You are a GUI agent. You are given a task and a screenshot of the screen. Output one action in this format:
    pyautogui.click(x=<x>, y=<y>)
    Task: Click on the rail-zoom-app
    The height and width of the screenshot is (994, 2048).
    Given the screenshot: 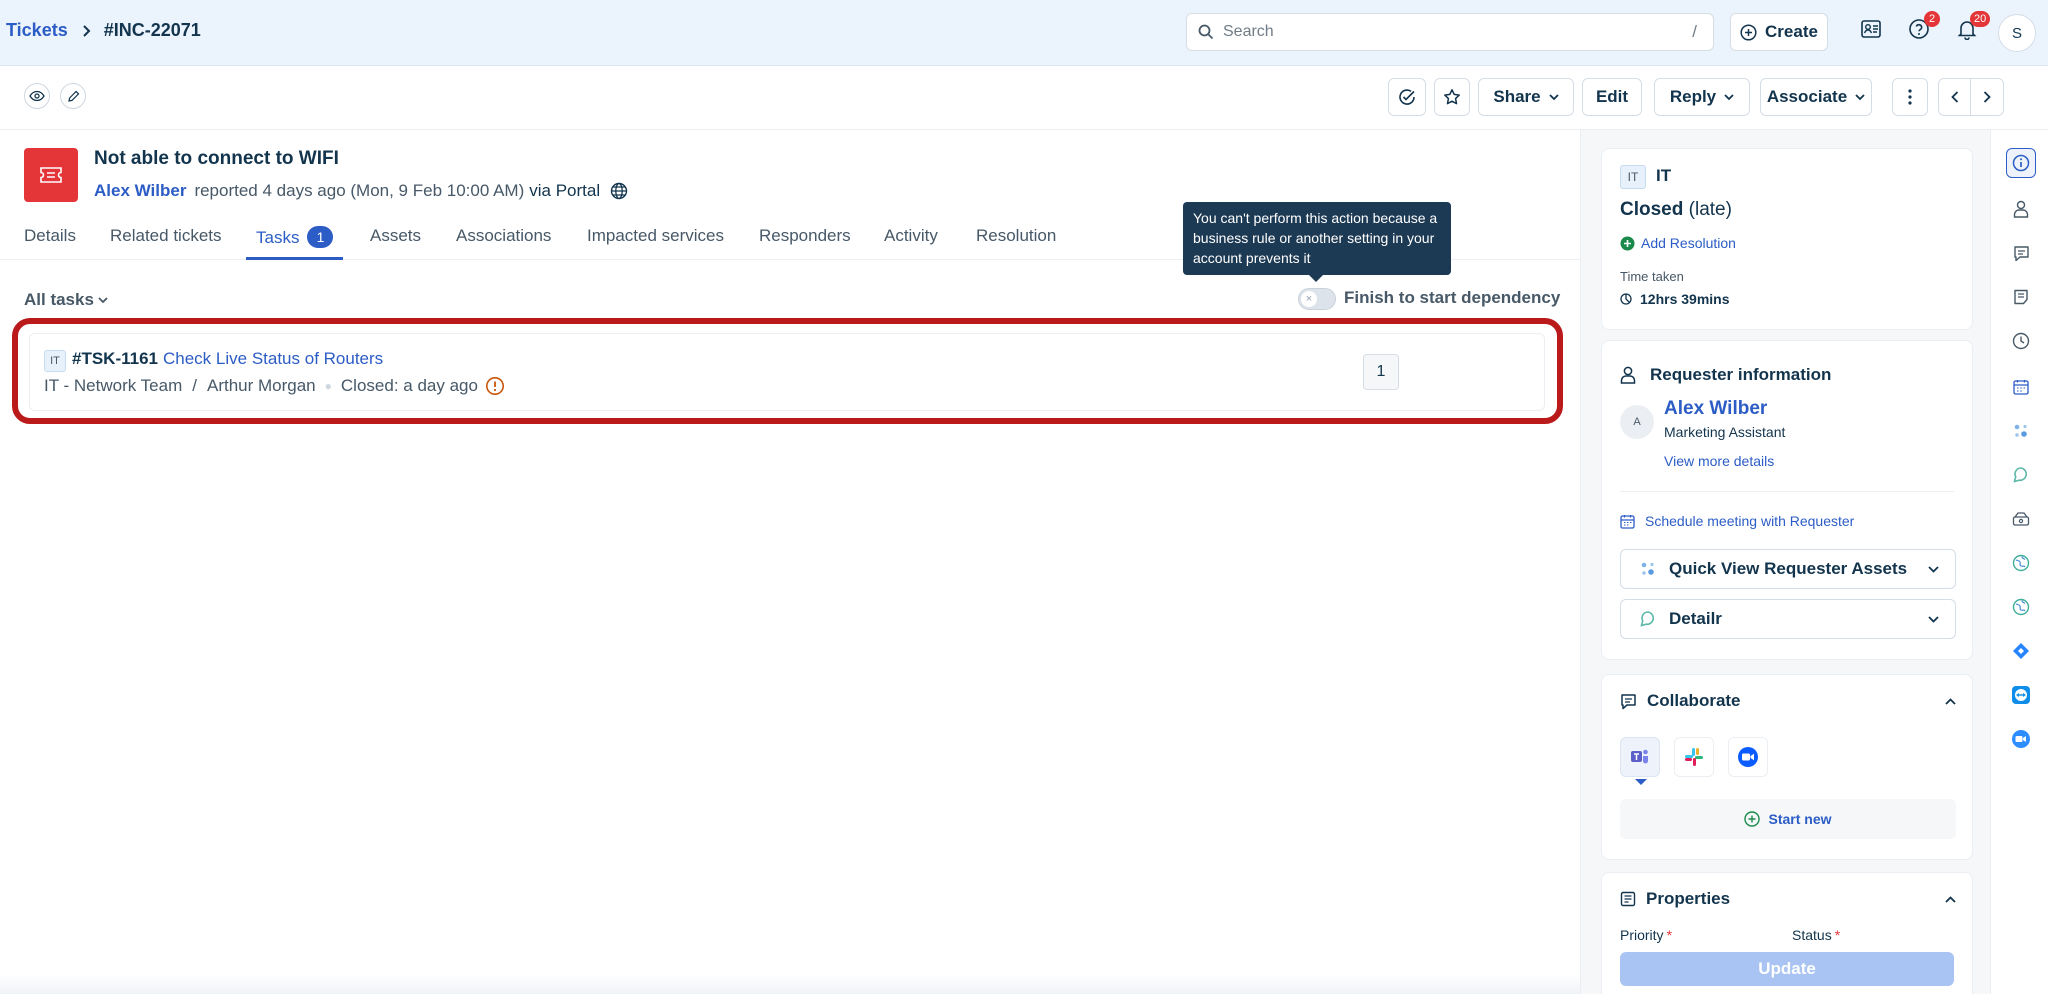 What is the action you would take?
    pyautogui.click(x=2021, y=739)
    